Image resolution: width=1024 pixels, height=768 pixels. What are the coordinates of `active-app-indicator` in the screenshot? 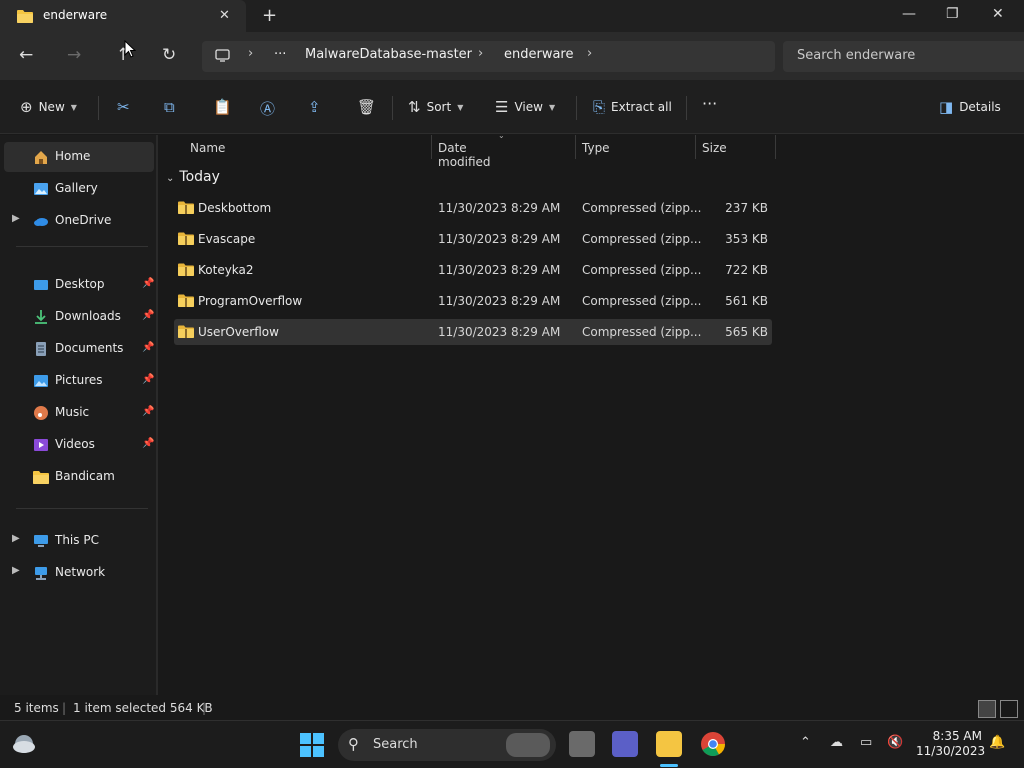 It's located at (669, 765).